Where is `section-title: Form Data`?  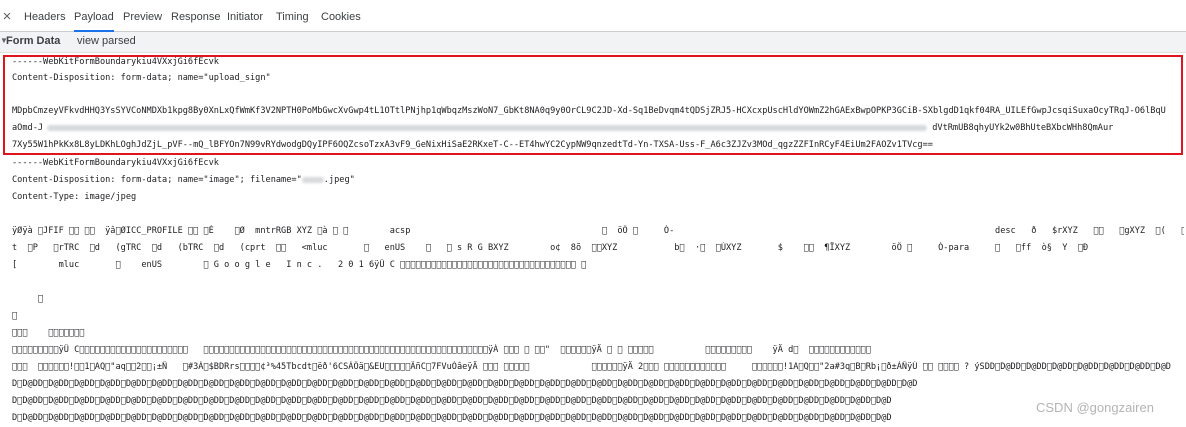
section-title: Form Data is located at coordinates (33, 41).